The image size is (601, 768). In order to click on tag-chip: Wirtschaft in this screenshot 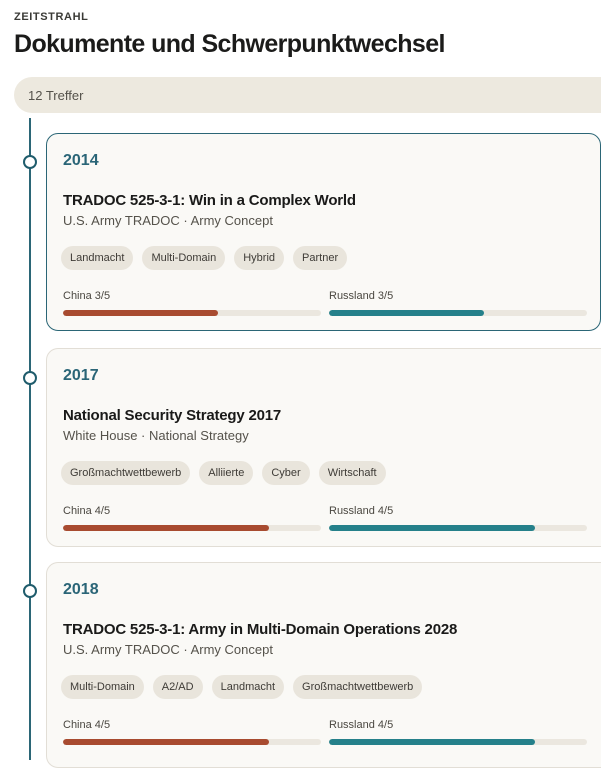, I will do `click(352, 473)`.